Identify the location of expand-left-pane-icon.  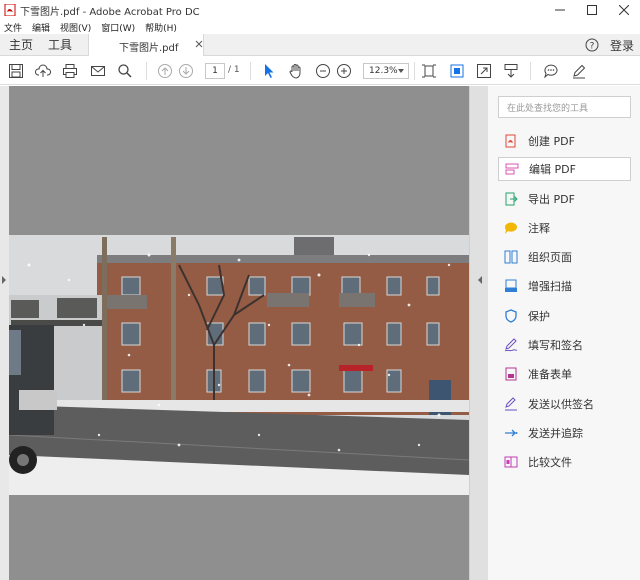
(4, 280).